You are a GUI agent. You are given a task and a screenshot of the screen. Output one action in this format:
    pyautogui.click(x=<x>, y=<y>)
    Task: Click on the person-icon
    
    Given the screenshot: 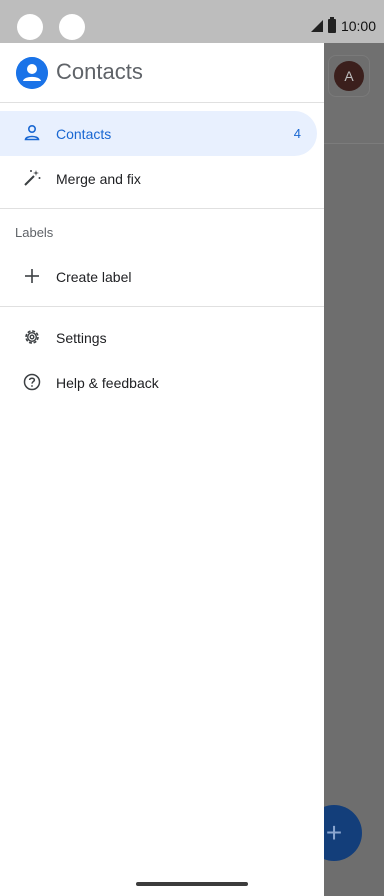 What is the action you would take?
    pyautogui.click(x=32, y=132)
    